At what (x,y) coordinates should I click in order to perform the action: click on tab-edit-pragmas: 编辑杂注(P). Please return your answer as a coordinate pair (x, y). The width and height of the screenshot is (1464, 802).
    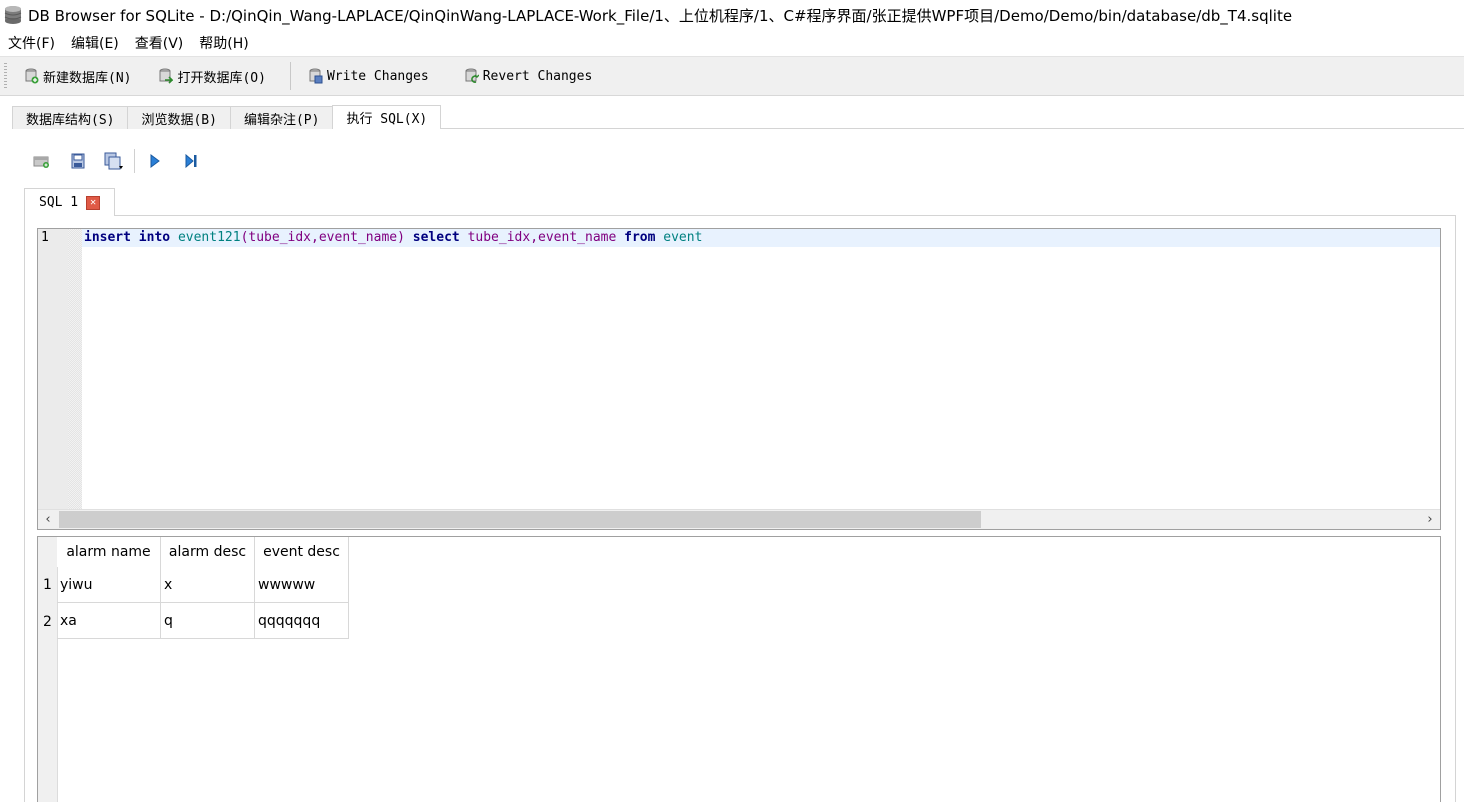
    Looking at the image, I should click on (281, 117).